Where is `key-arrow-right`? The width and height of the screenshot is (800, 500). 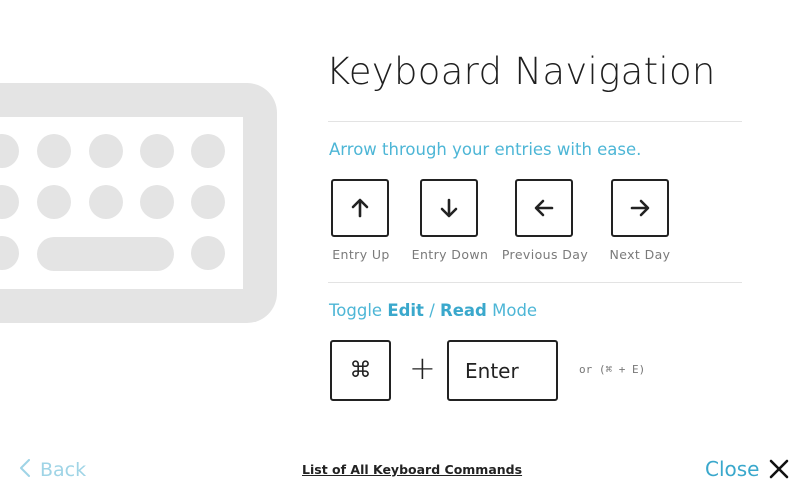
key-arrow-right is located at coordinates (640, 208).